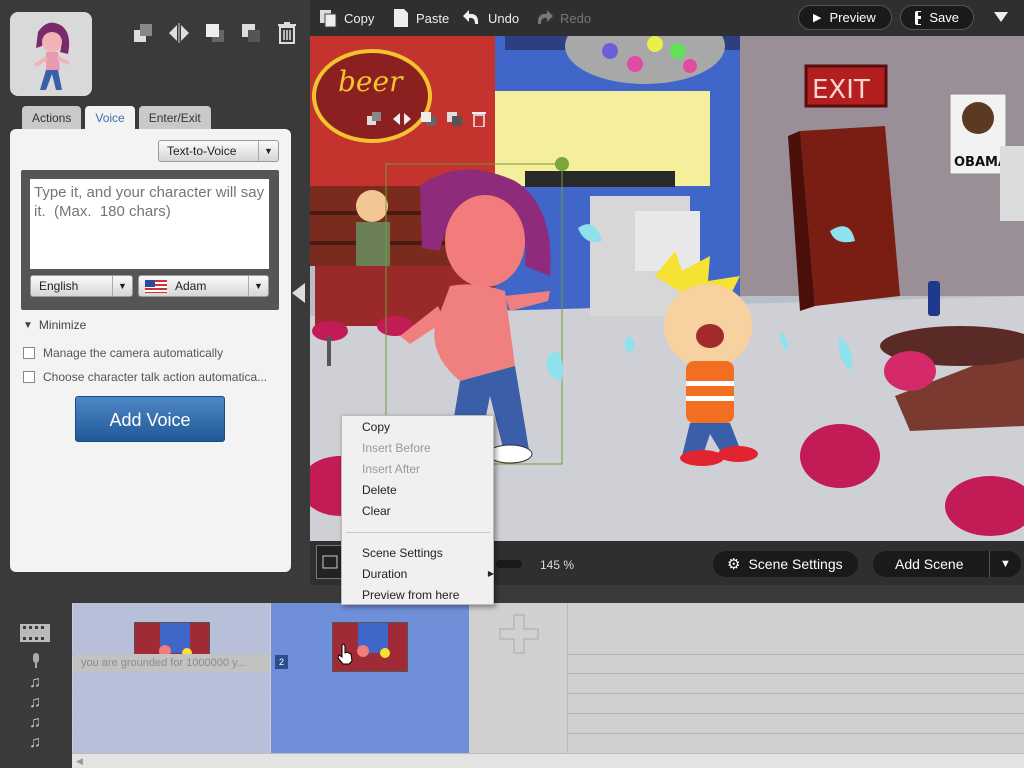 The height and width of the screenshot is (768, 1024). Describe the element at coordinates (202, 151) in the screenshot. I see `voice-source-label: Text-to-Voice` at that location.